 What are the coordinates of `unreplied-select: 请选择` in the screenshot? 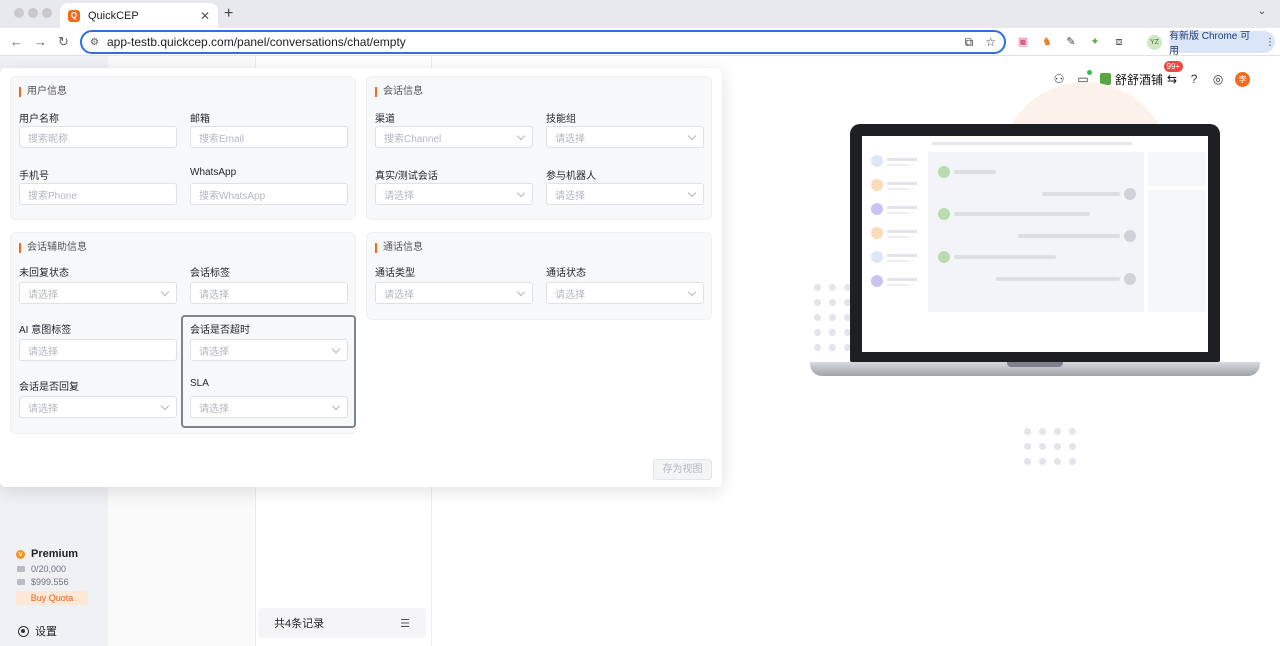 It's located at (98, 293).